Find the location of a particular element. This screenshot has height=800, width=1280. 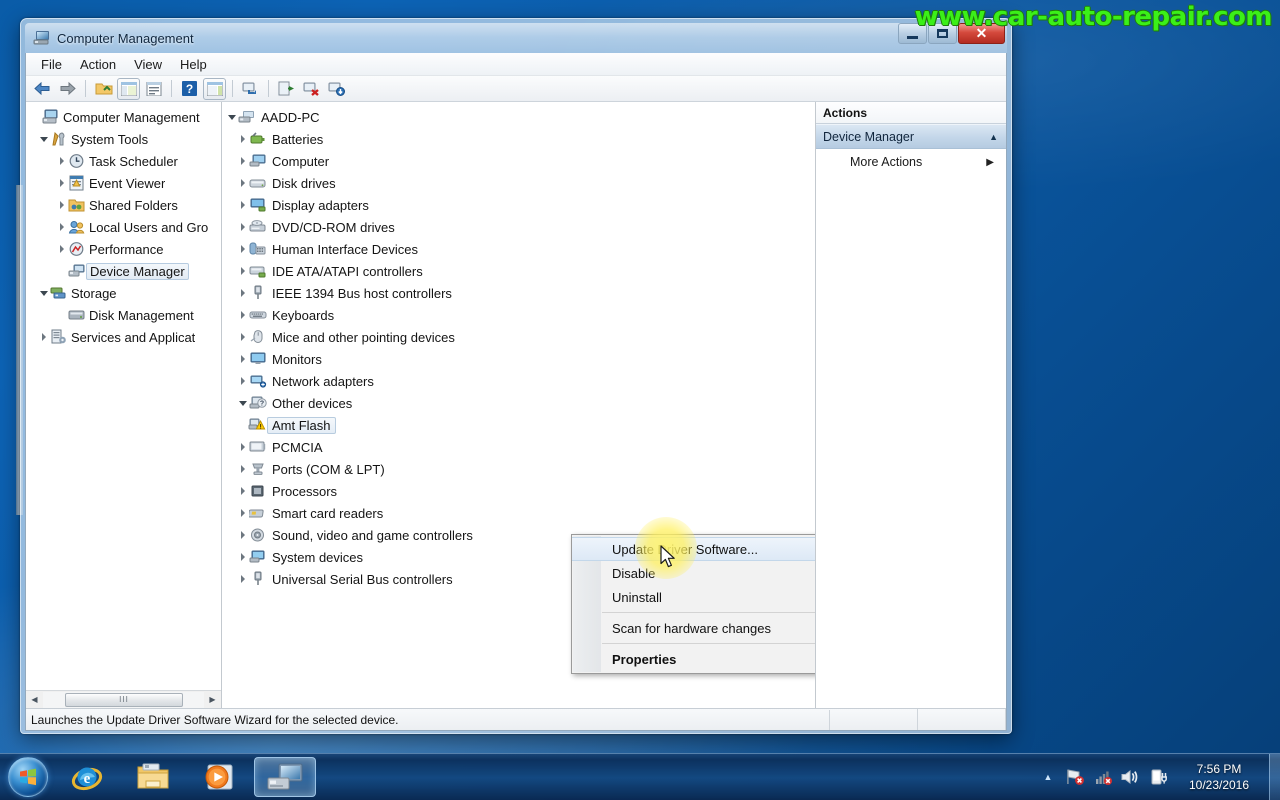

hscroll-track: III is located at coordinates (123, 699).